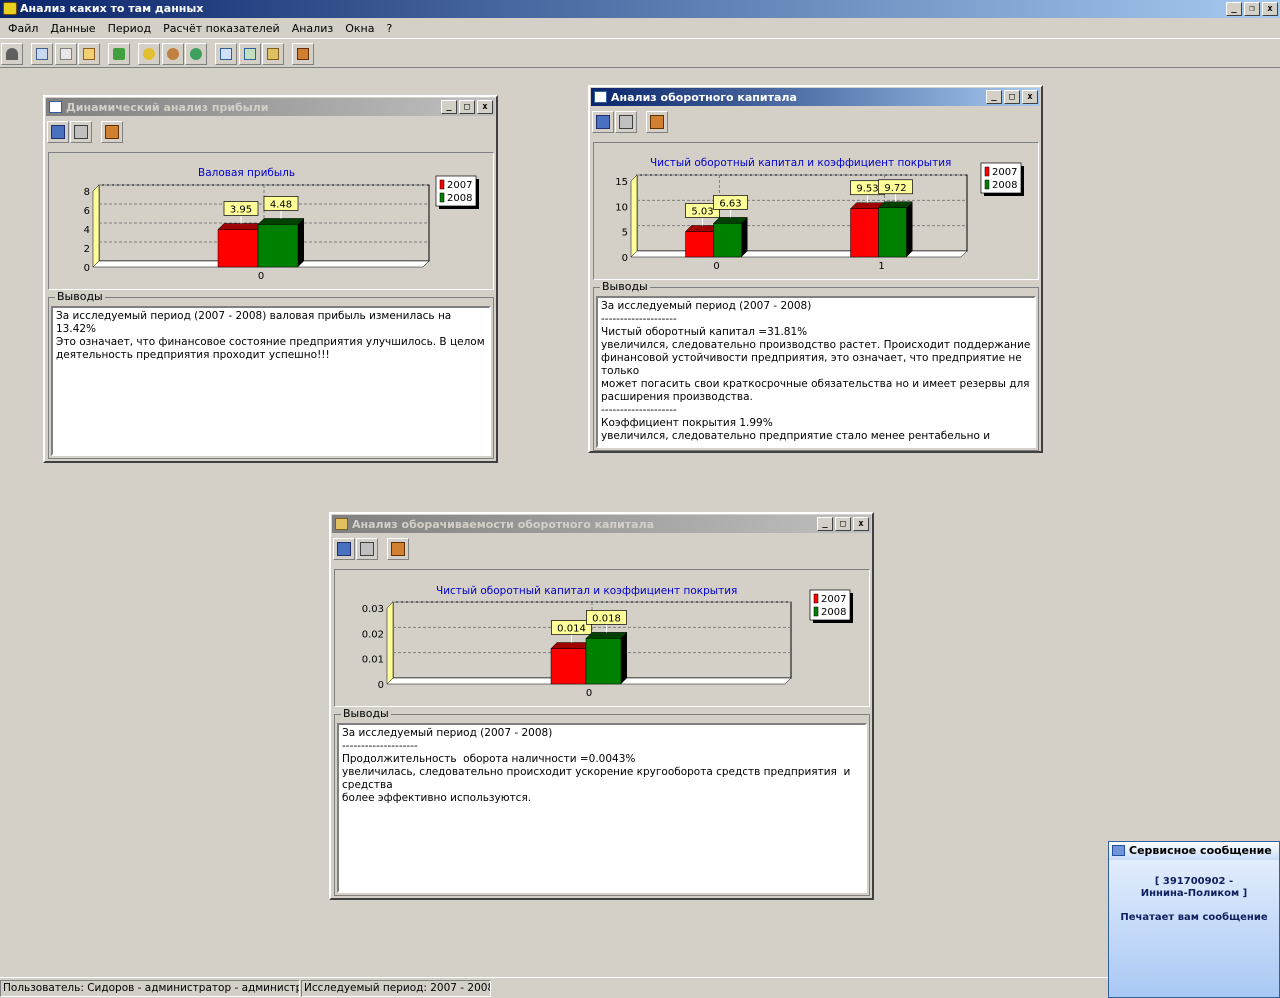 The height and width of the screenshot is (998, 1280). Describe the element at coordinates (625, 286) in the screenshot. I see `conclusions-label: Выводы` at that location.